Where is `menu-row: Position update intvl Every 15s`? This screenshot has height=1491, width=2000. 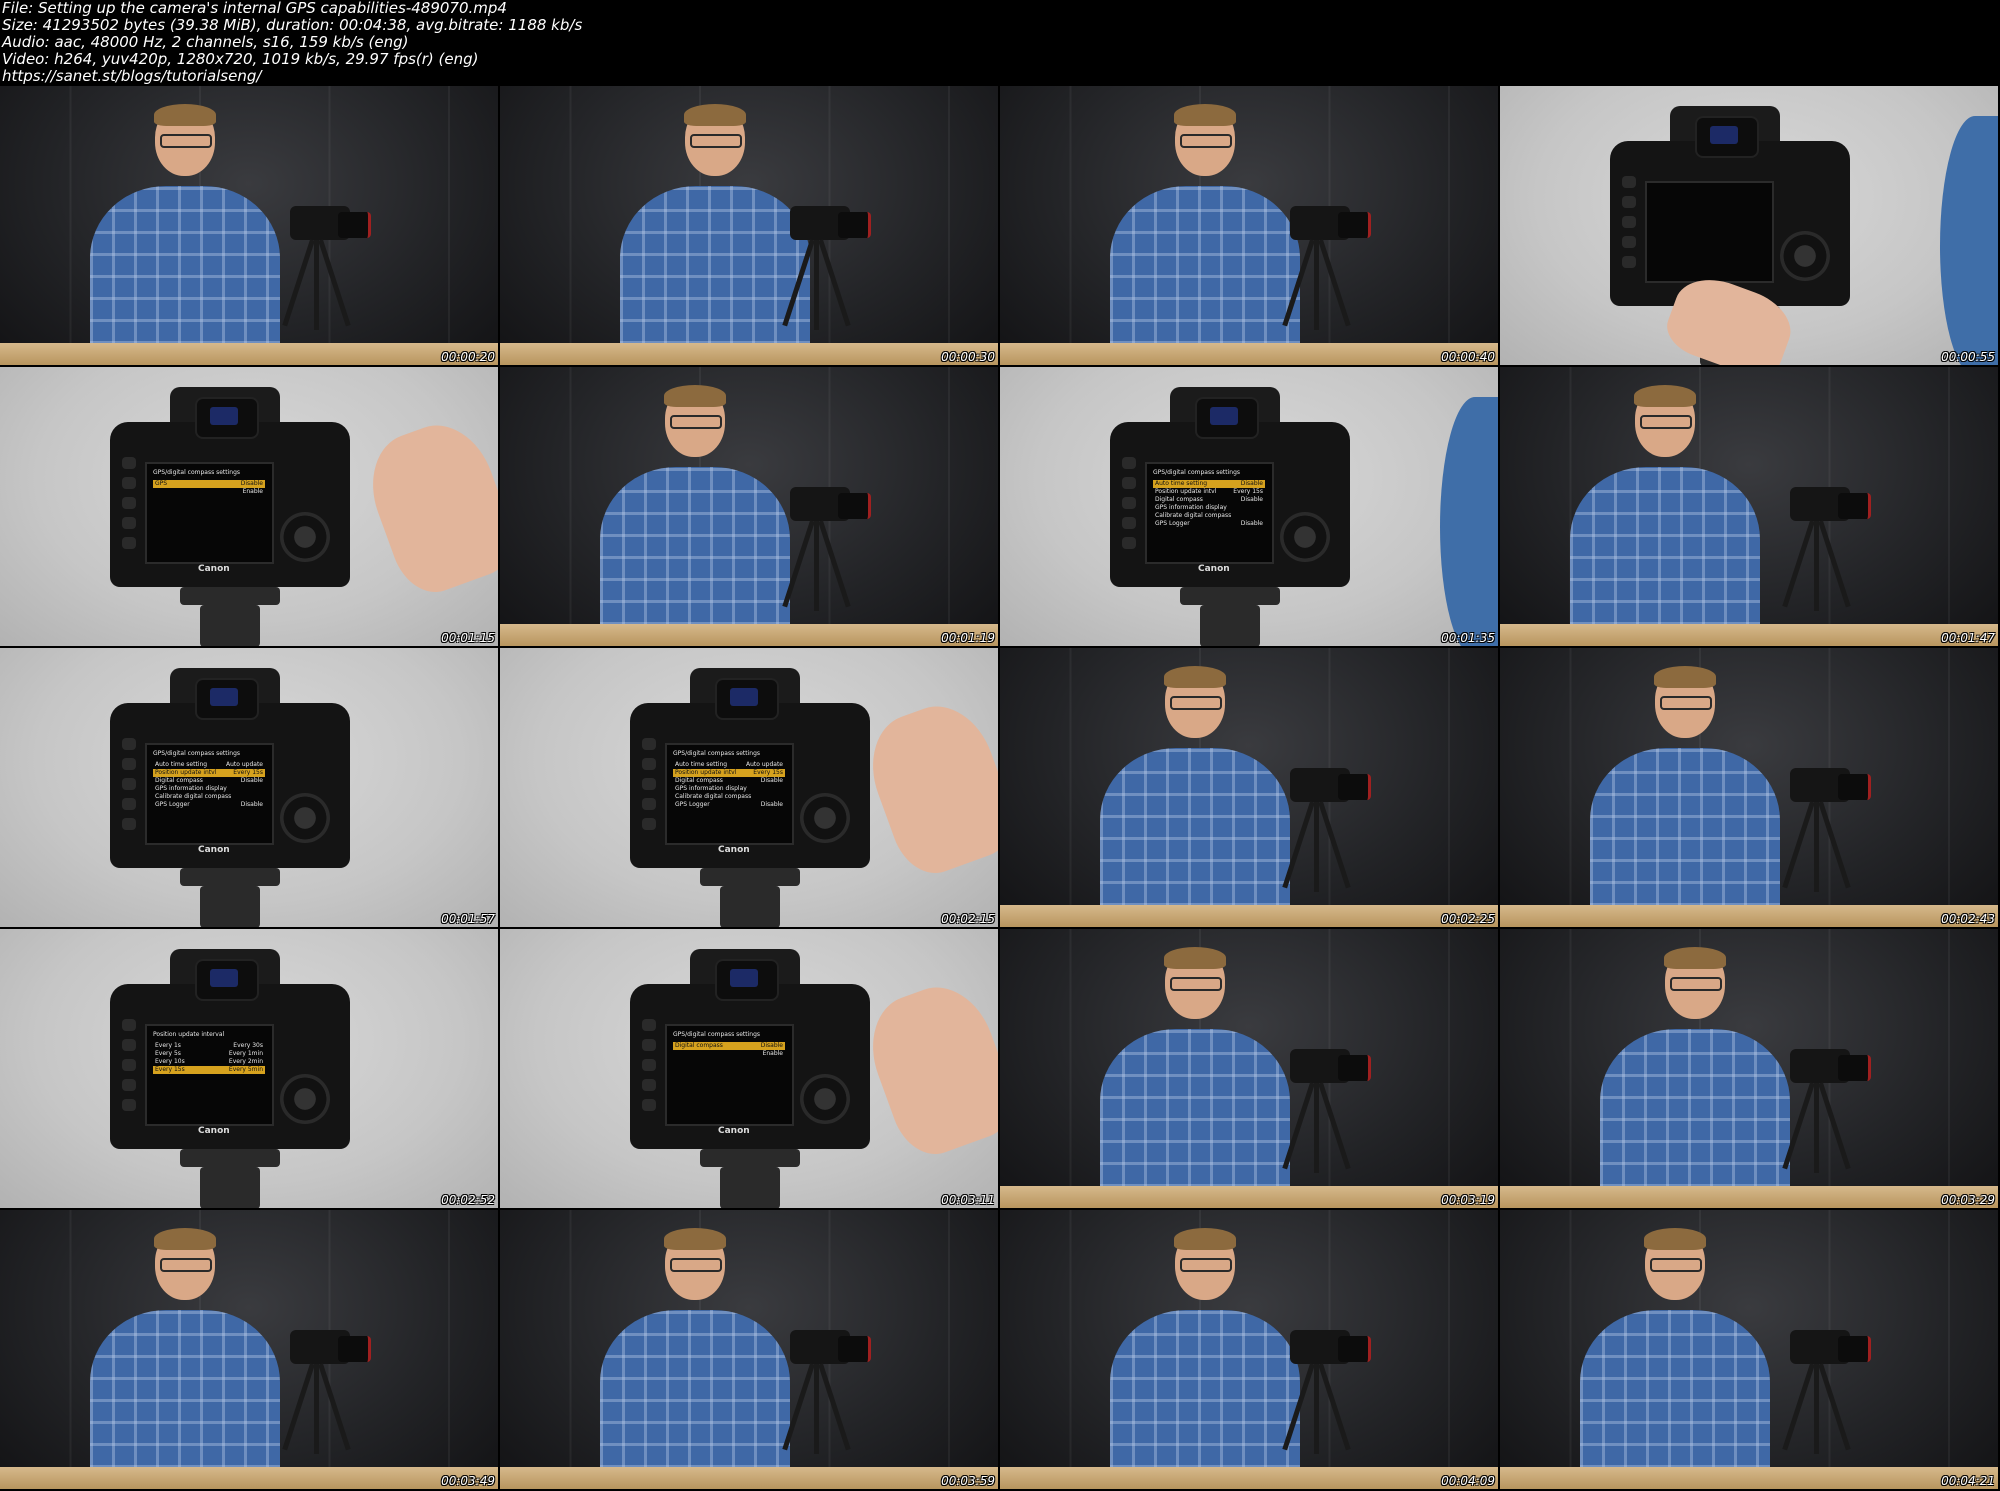
menu-row: Position update intvl Every 15s is located at coordinates (729, 773).